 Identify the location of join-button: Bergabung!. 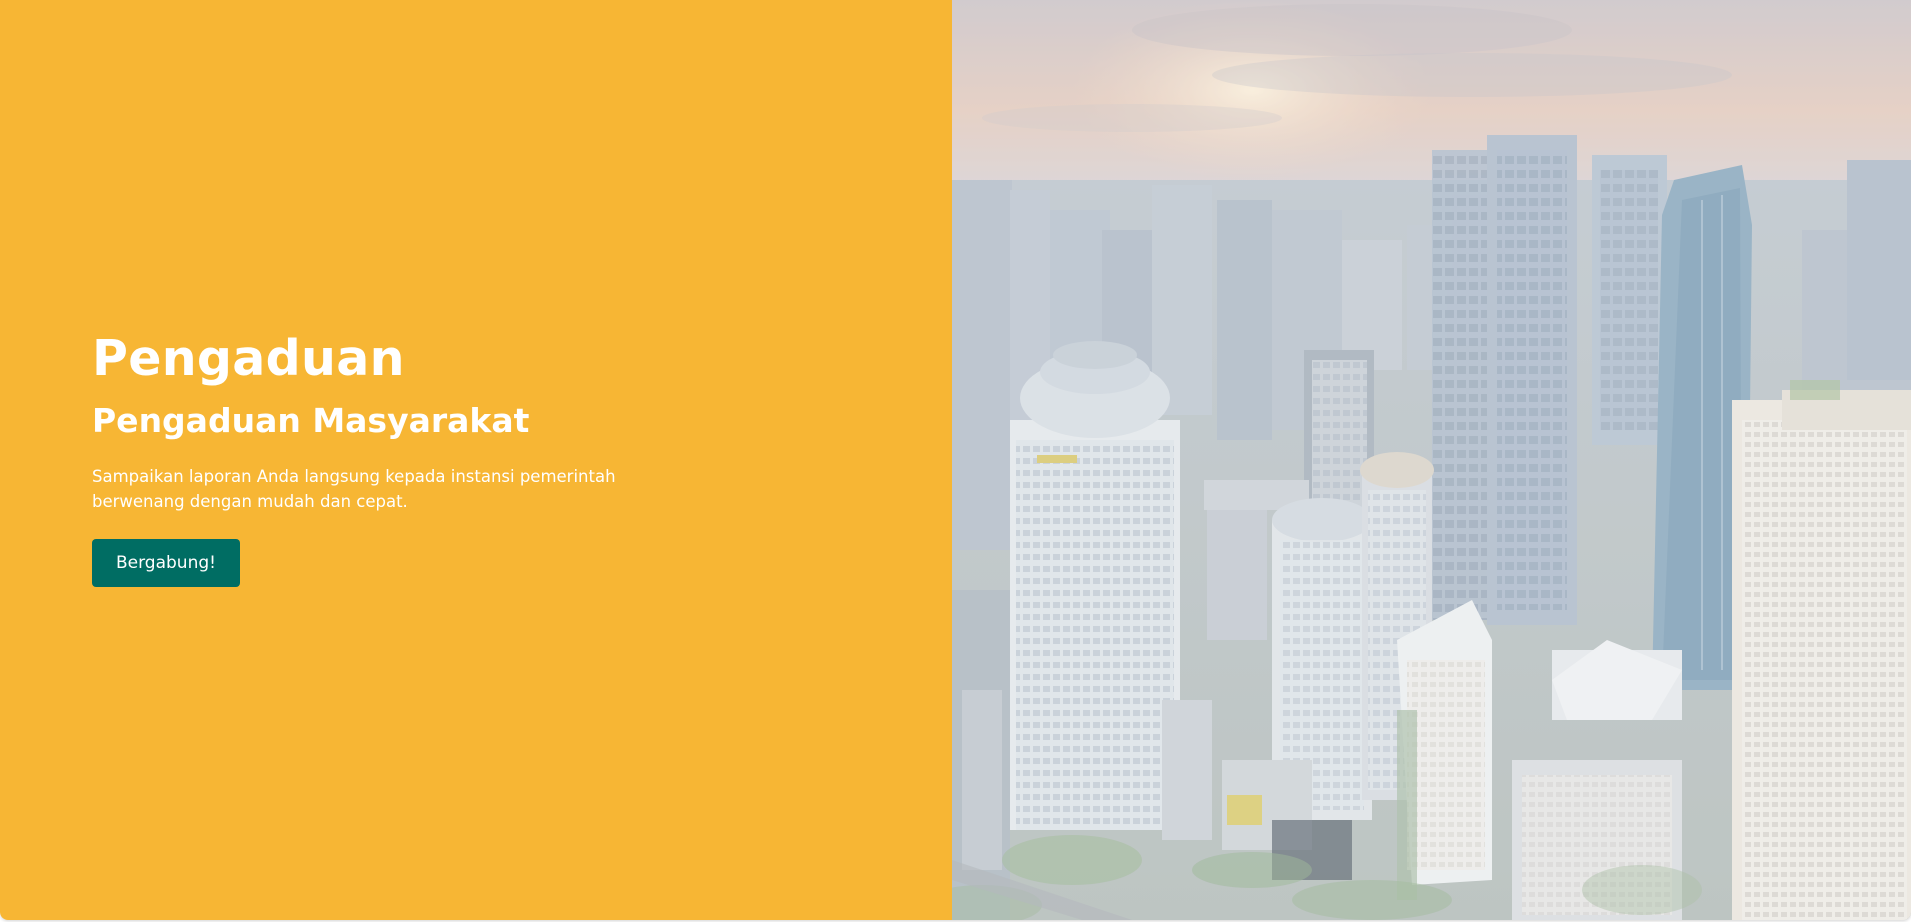
(166, 563).